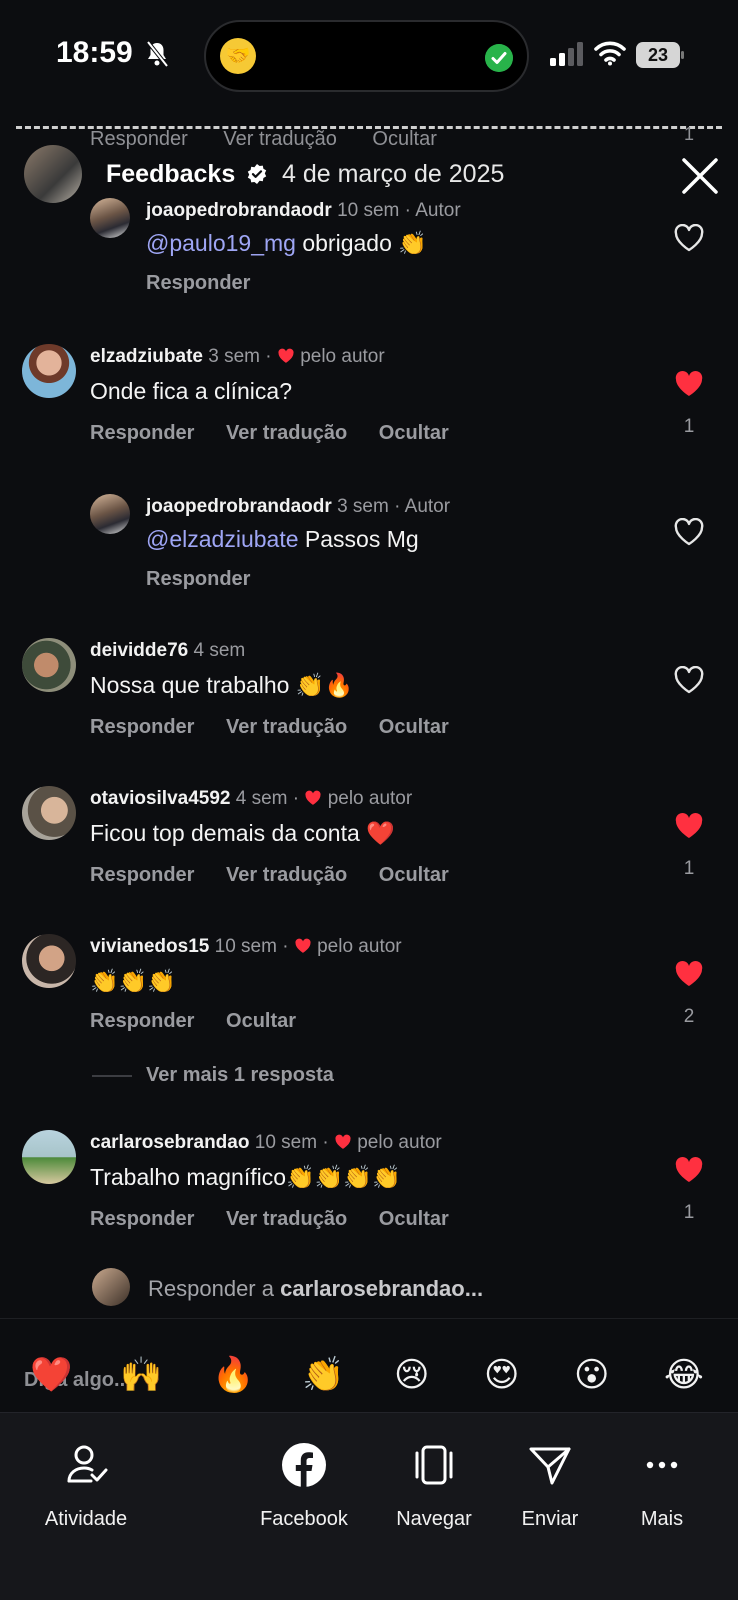 Image resolution: width=738 pixels, height=1600 pixels. Describe the element at coordinates (501, 1375) in the screenshot. I see `reaction-heart-eyes: 😍` at that location.